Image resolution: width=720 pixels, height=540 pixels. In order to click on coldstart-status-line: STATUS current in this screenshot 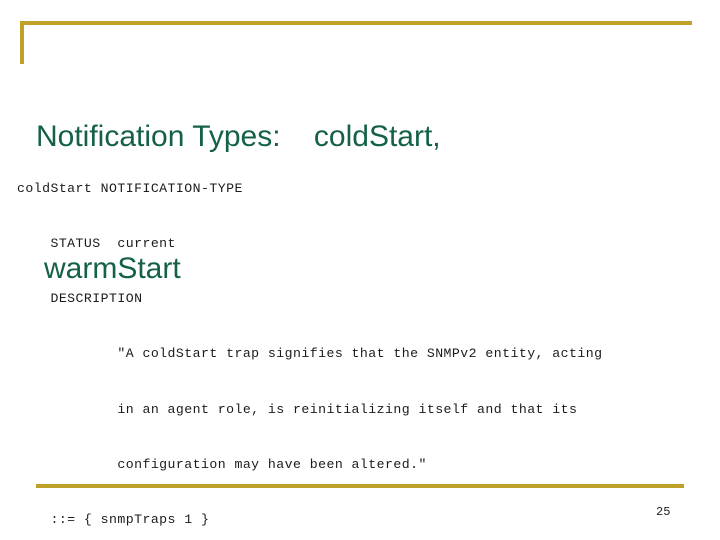, I will do `click(96, 244)`.